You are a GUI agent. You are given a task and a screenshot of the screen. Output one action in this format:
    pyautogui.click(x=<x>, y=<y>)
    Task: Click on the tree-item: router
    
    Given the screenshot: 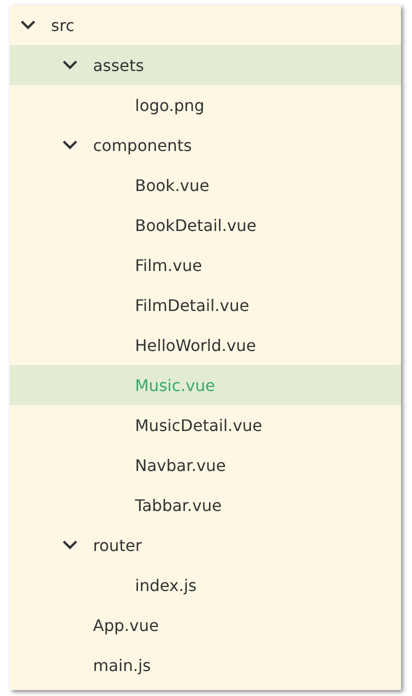 What is the action you would take?
    pyautogui.click(x=205, y=545)
    